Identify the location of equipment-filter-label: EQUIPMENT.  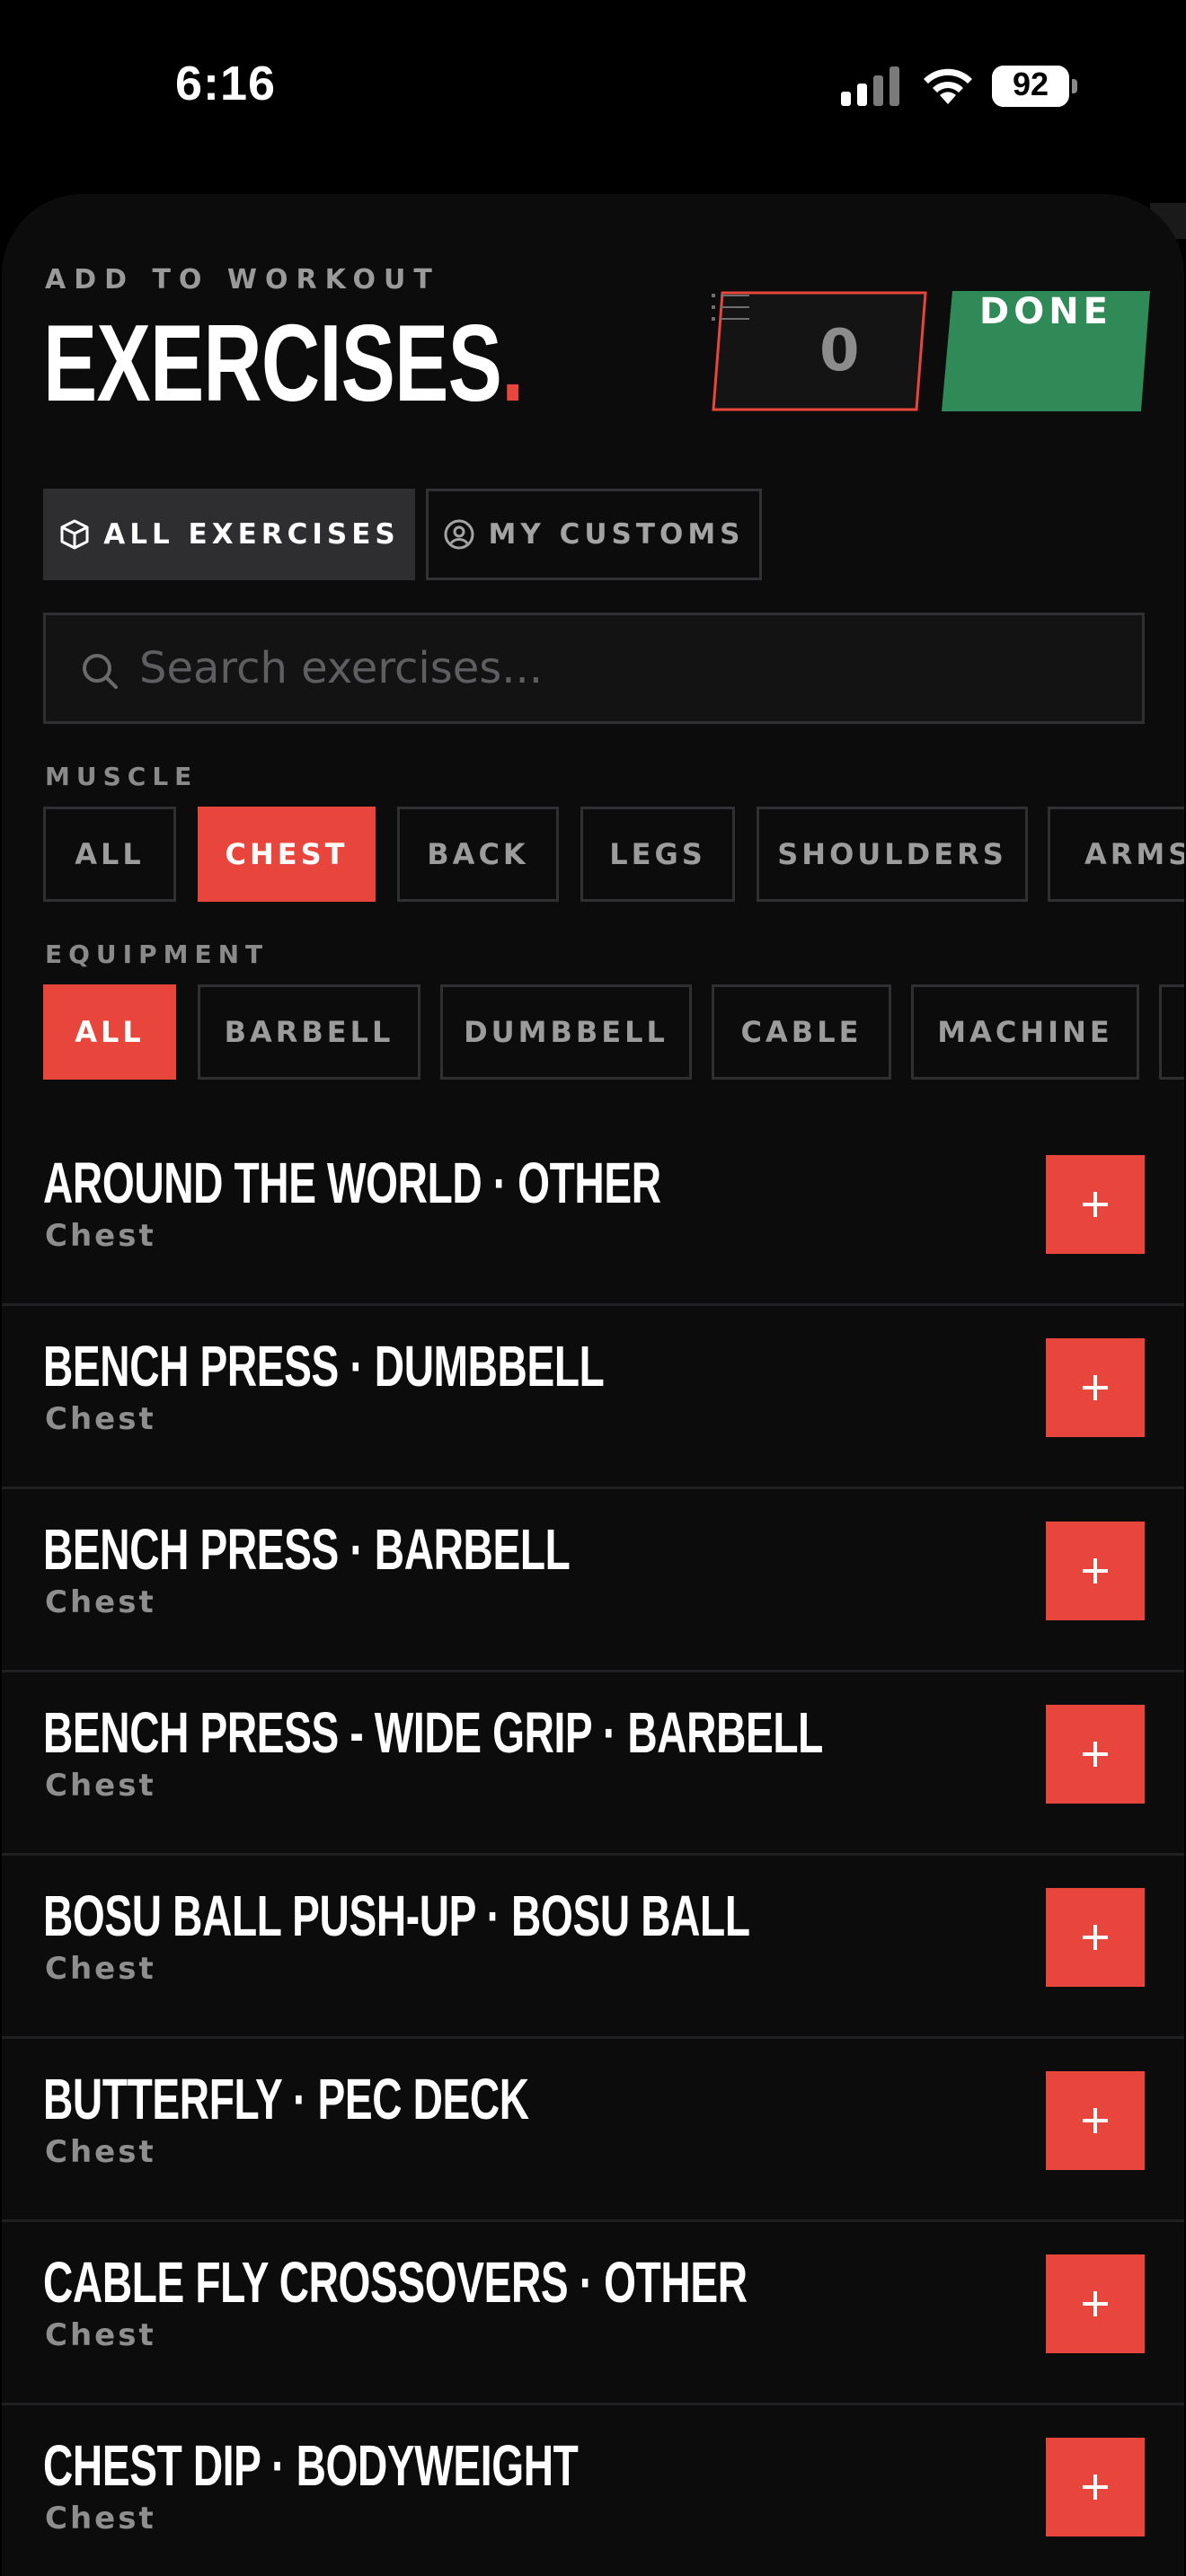
(157, 954).